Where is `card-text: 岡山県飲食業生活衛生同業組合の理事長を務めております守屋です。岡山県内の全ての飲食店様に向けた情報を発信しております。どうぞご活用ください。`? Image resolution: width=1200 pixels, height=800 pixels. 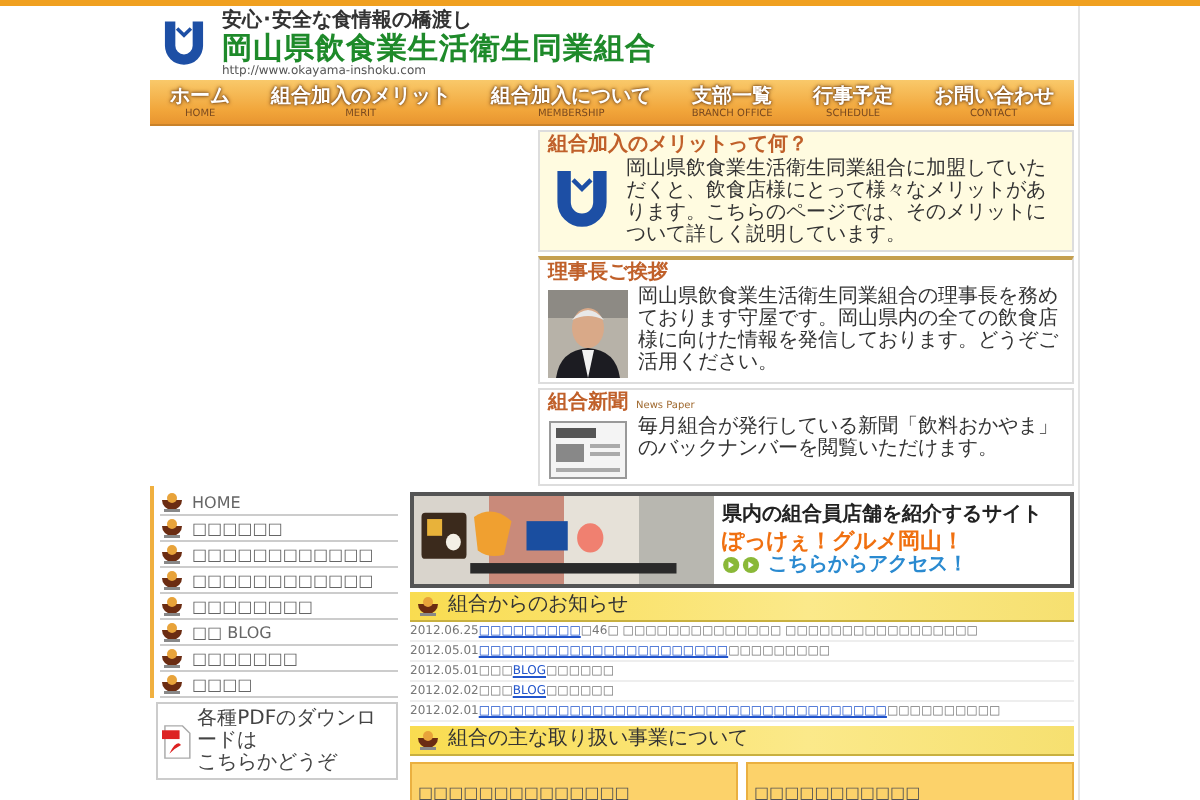 card-text: 岡山県飲食業生活衛生同業組合の理事長を務めております守屋です。岡山県内の全ての飲食店様に向けた情報を発信しております。どうぞご活用ください。 is located at coordinates (849, 330).